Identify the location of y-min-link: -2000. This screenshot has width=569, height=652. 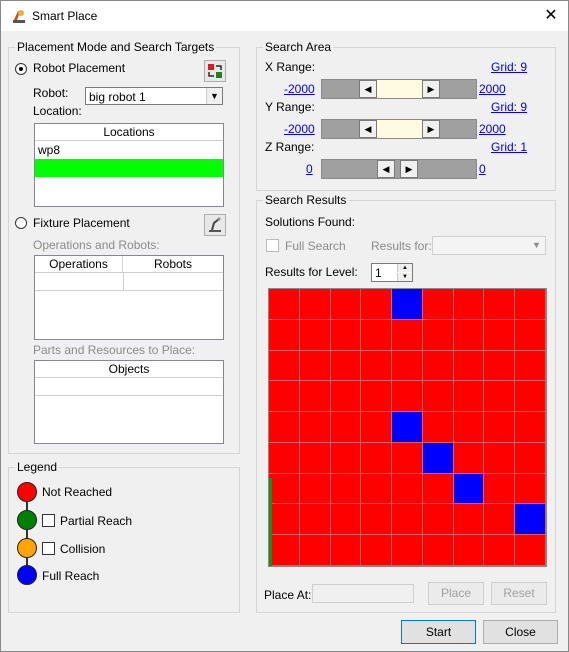
(299, 129).